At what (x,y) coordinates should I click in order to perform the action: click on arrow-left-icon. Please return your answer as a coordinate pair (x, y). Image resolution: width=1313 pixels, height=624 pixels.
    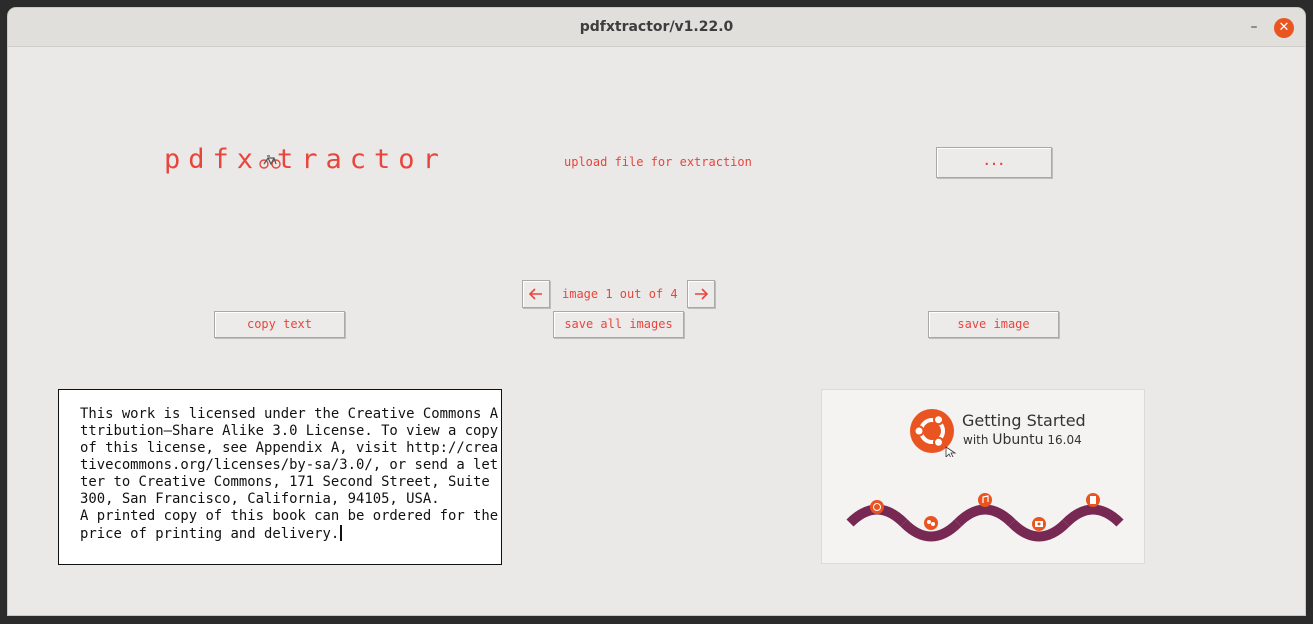
    Looking at the image, I should click on (535, 292).